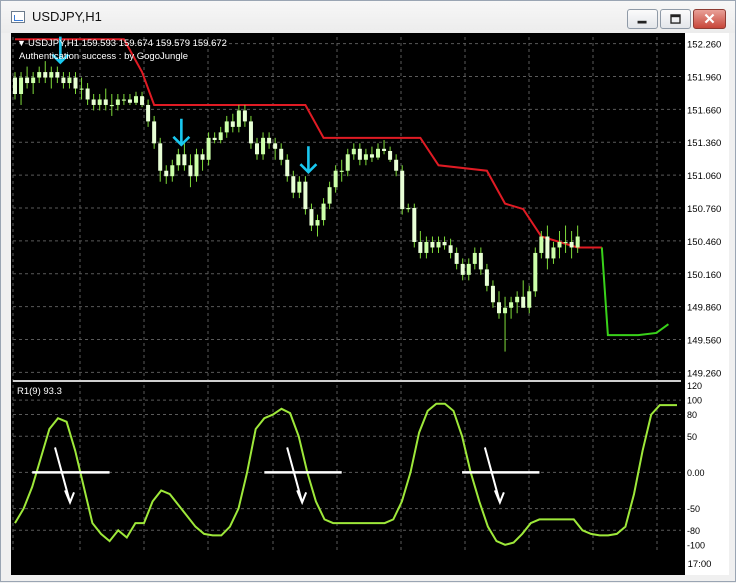  What do you see at coordinates (171, 564) in the screenshot?
I see `time-tick-label: 15 Oct 01:00` at bounding box center [171, 564].